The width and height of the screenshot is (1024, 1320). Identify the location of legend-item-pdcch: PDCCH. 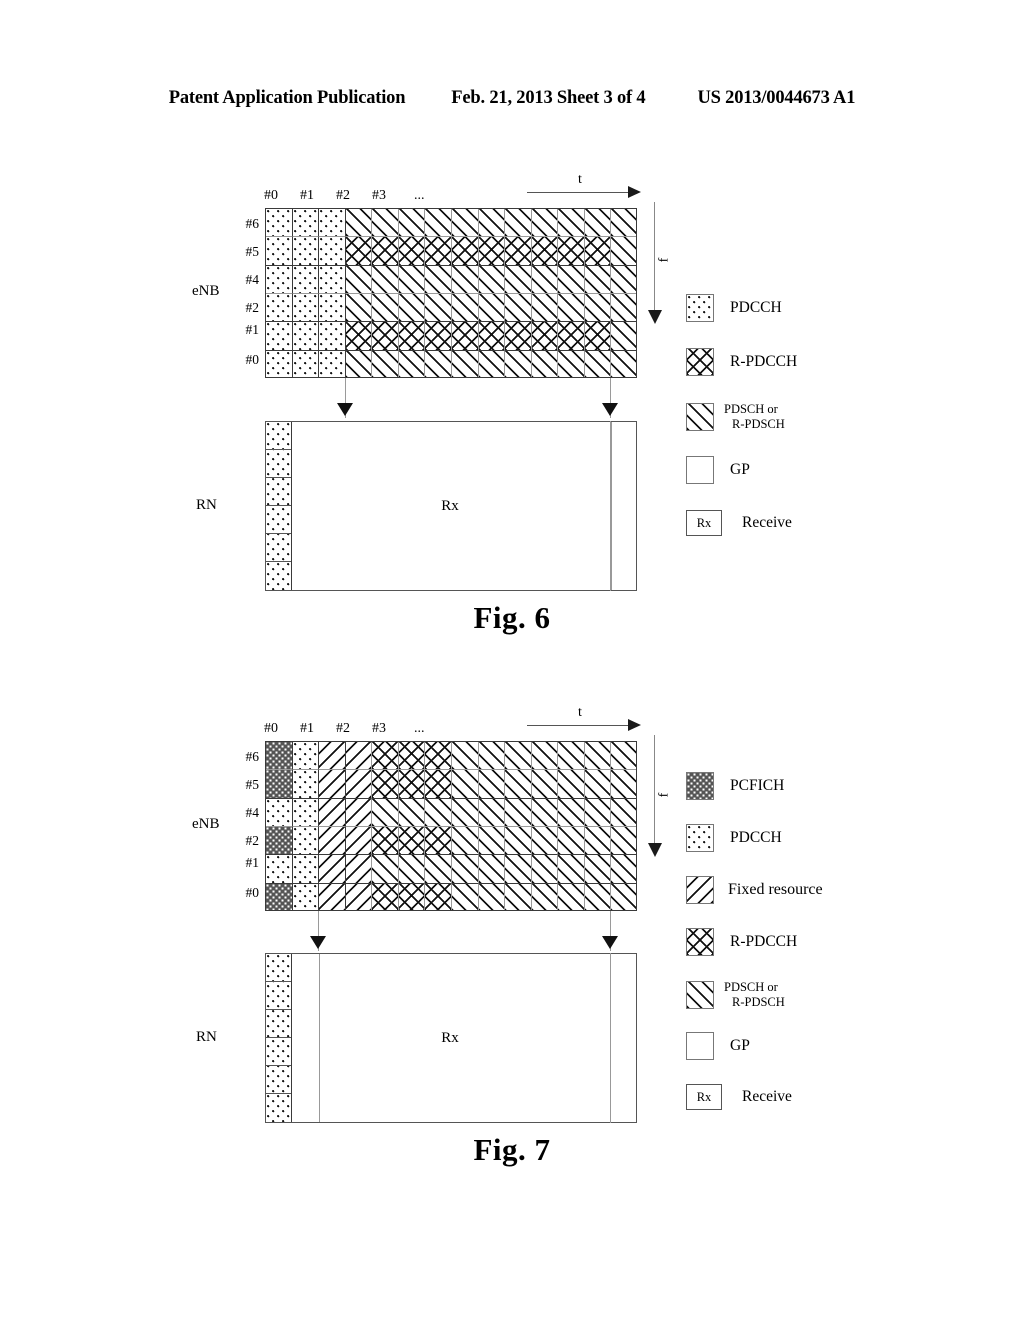
(734, 838).